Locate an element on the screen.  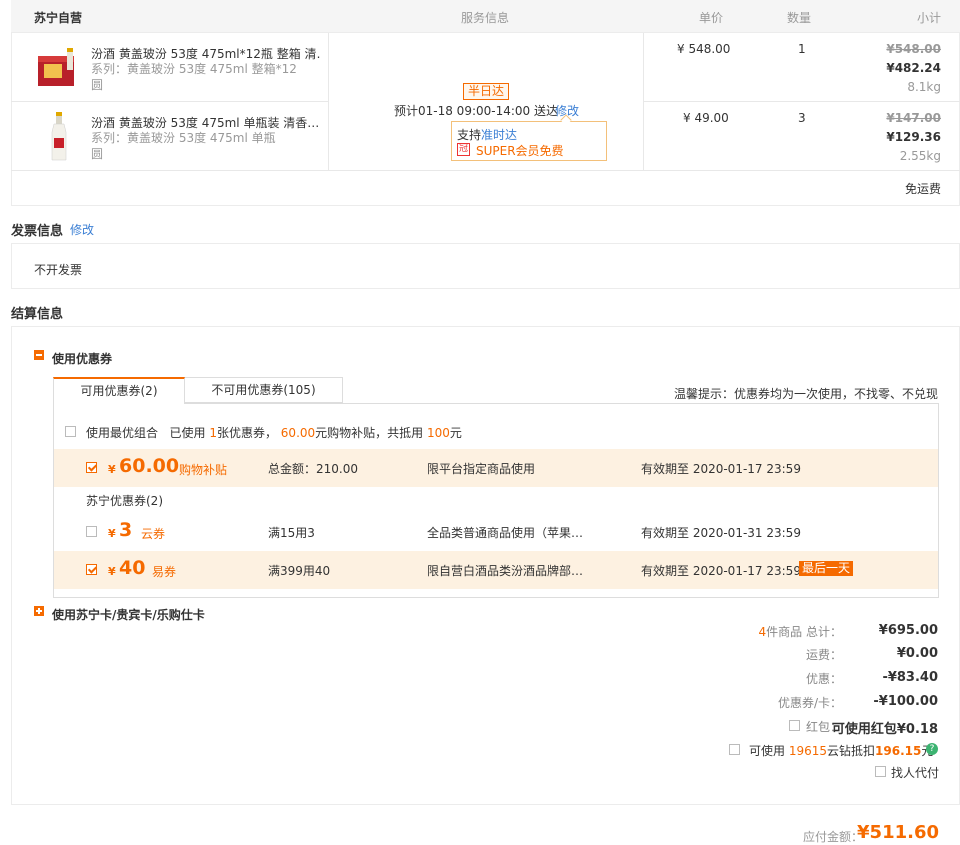
invoice-title: 发票信息 is located at coordinates (37, 231).